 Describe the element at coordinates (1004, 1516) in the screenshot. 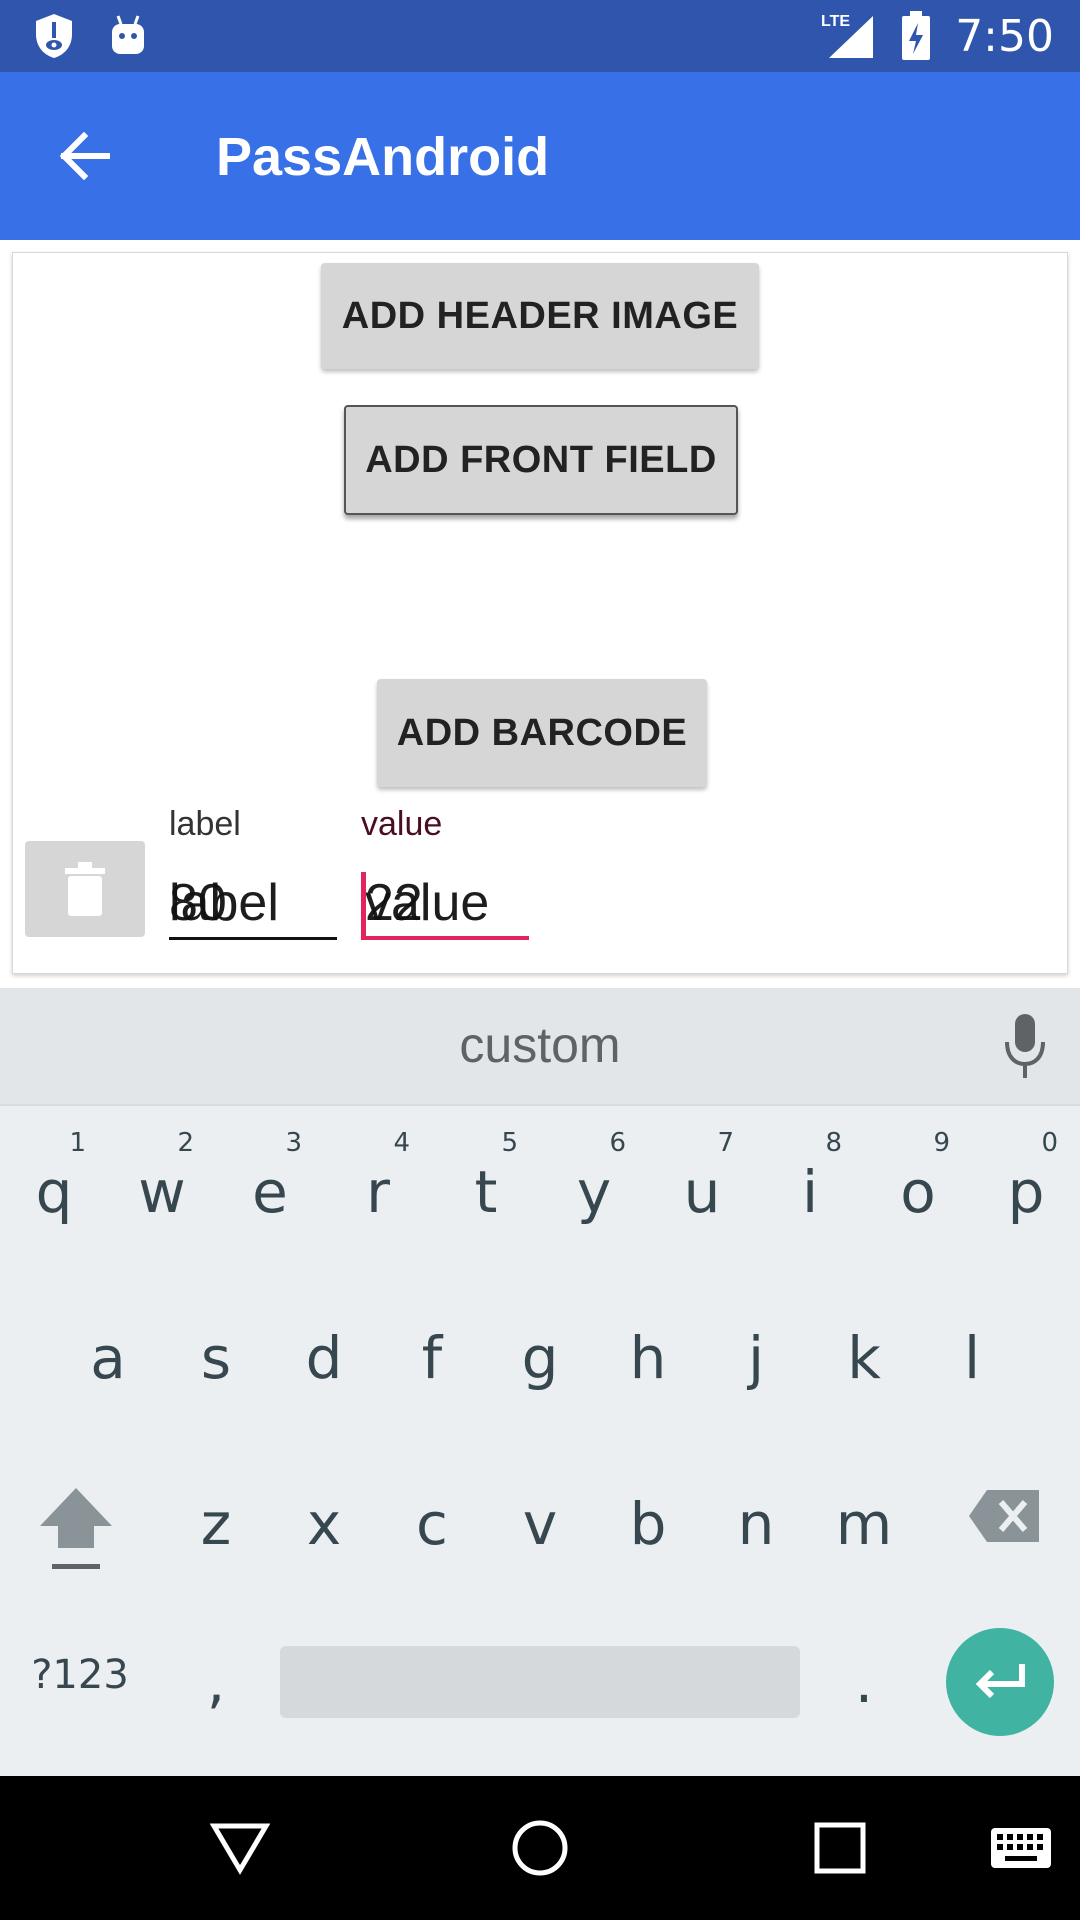

I see `backspace-icon` at that location.